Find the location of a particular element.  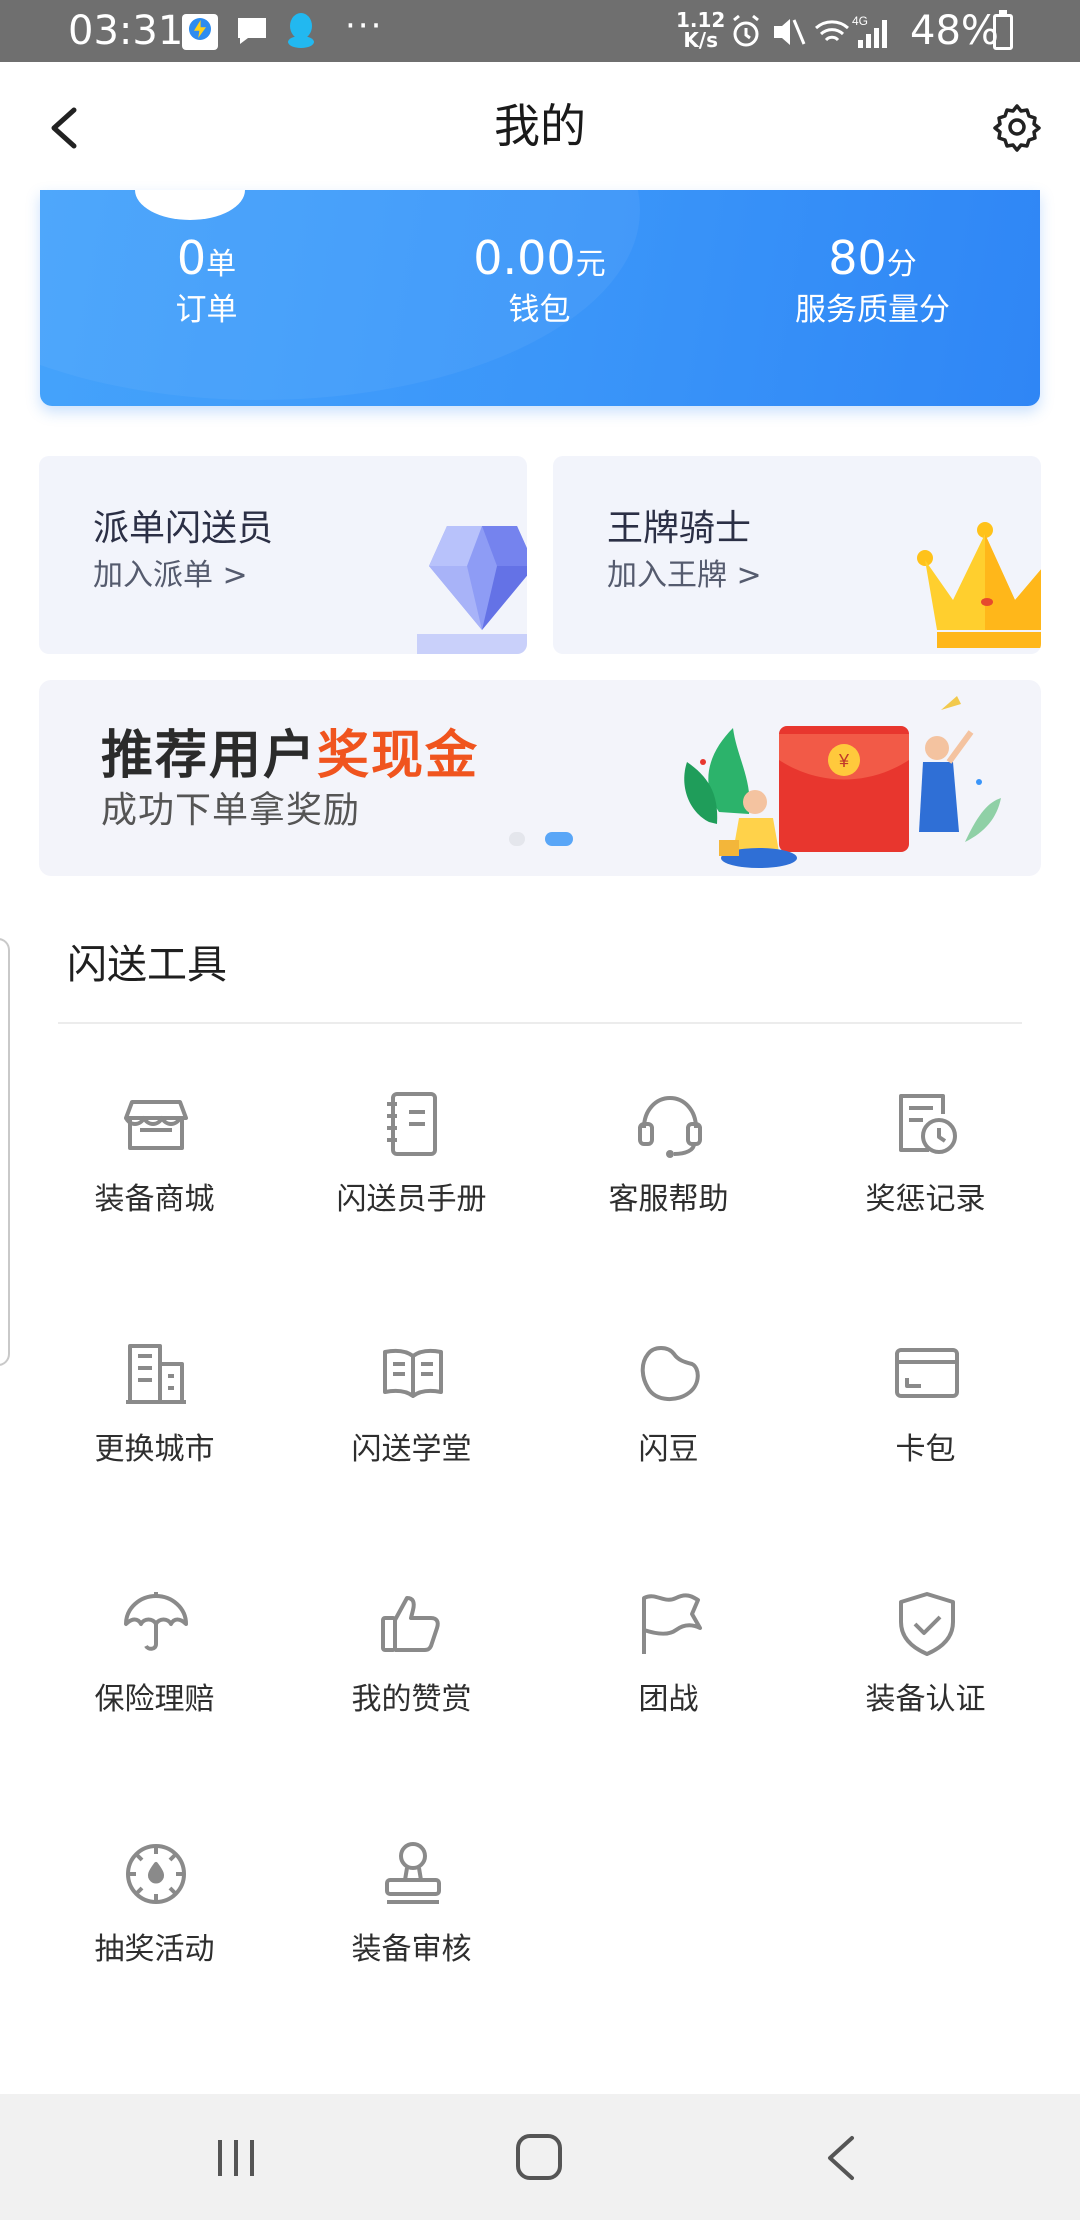

stat-wallet-label: 钱包 is located at coordinates (539, 310).